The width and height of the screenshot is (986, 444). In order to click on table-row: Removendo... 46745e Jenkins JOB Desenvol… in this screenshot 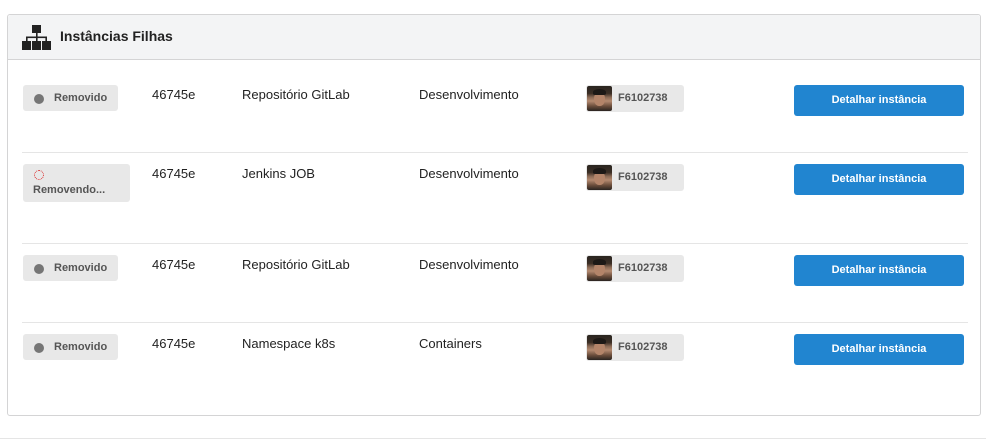, I will do `click(495, 189)`.